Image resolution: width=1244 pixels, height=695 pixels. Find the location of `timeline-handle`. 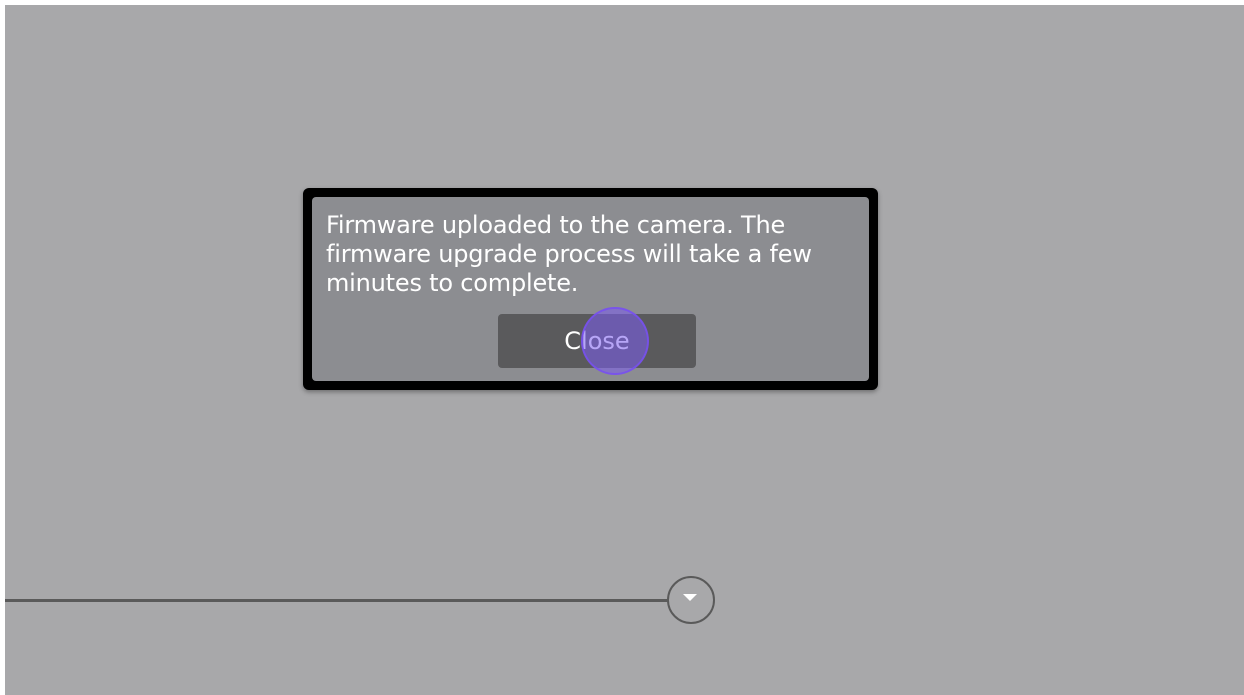

timeline-handle is located at coordinates (691, 600).